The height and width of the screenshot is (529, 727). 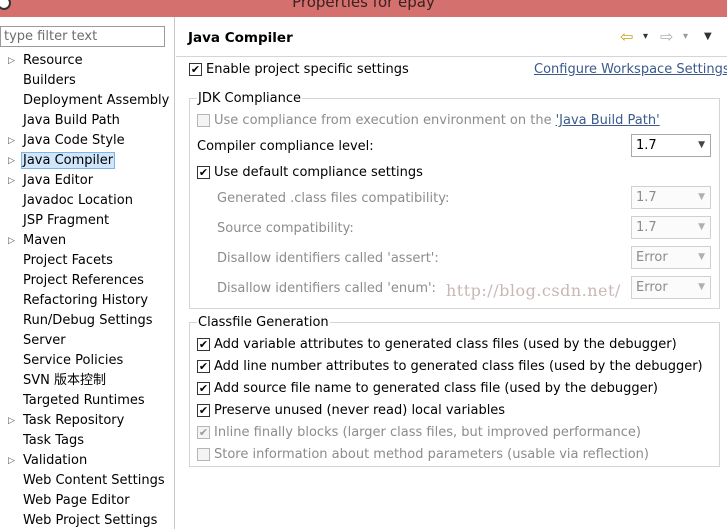 I want to click on sidebar-item: Deployment Assembly, so click(x=87, y=101).